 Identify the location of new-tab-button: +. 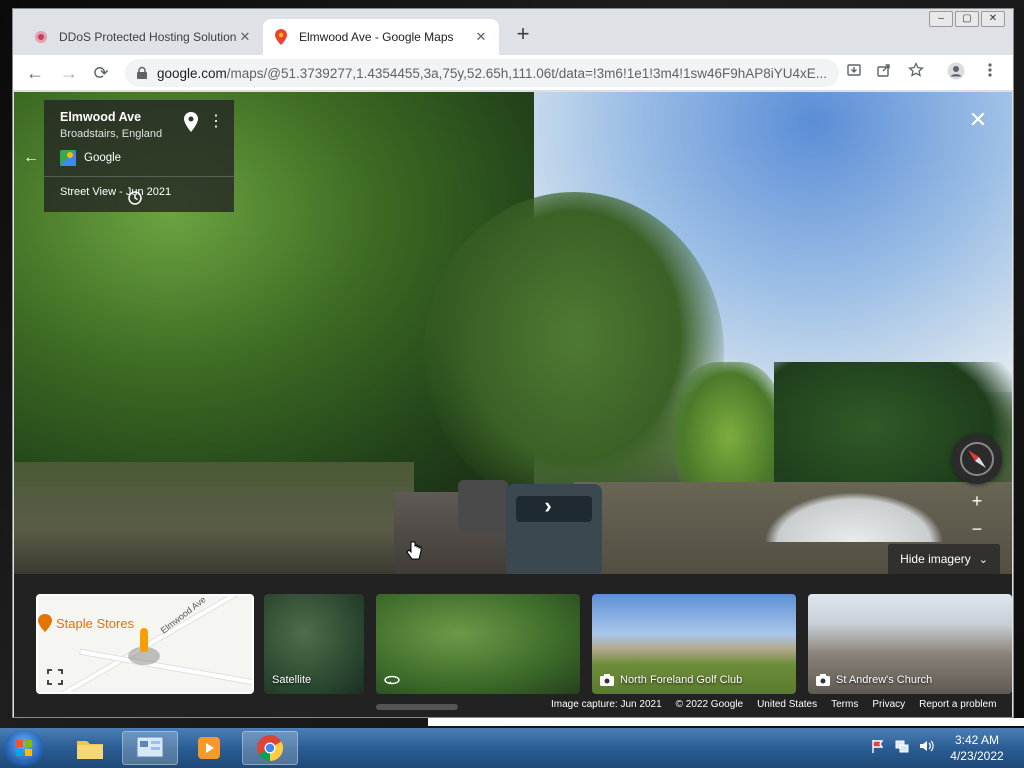
(523, 35).